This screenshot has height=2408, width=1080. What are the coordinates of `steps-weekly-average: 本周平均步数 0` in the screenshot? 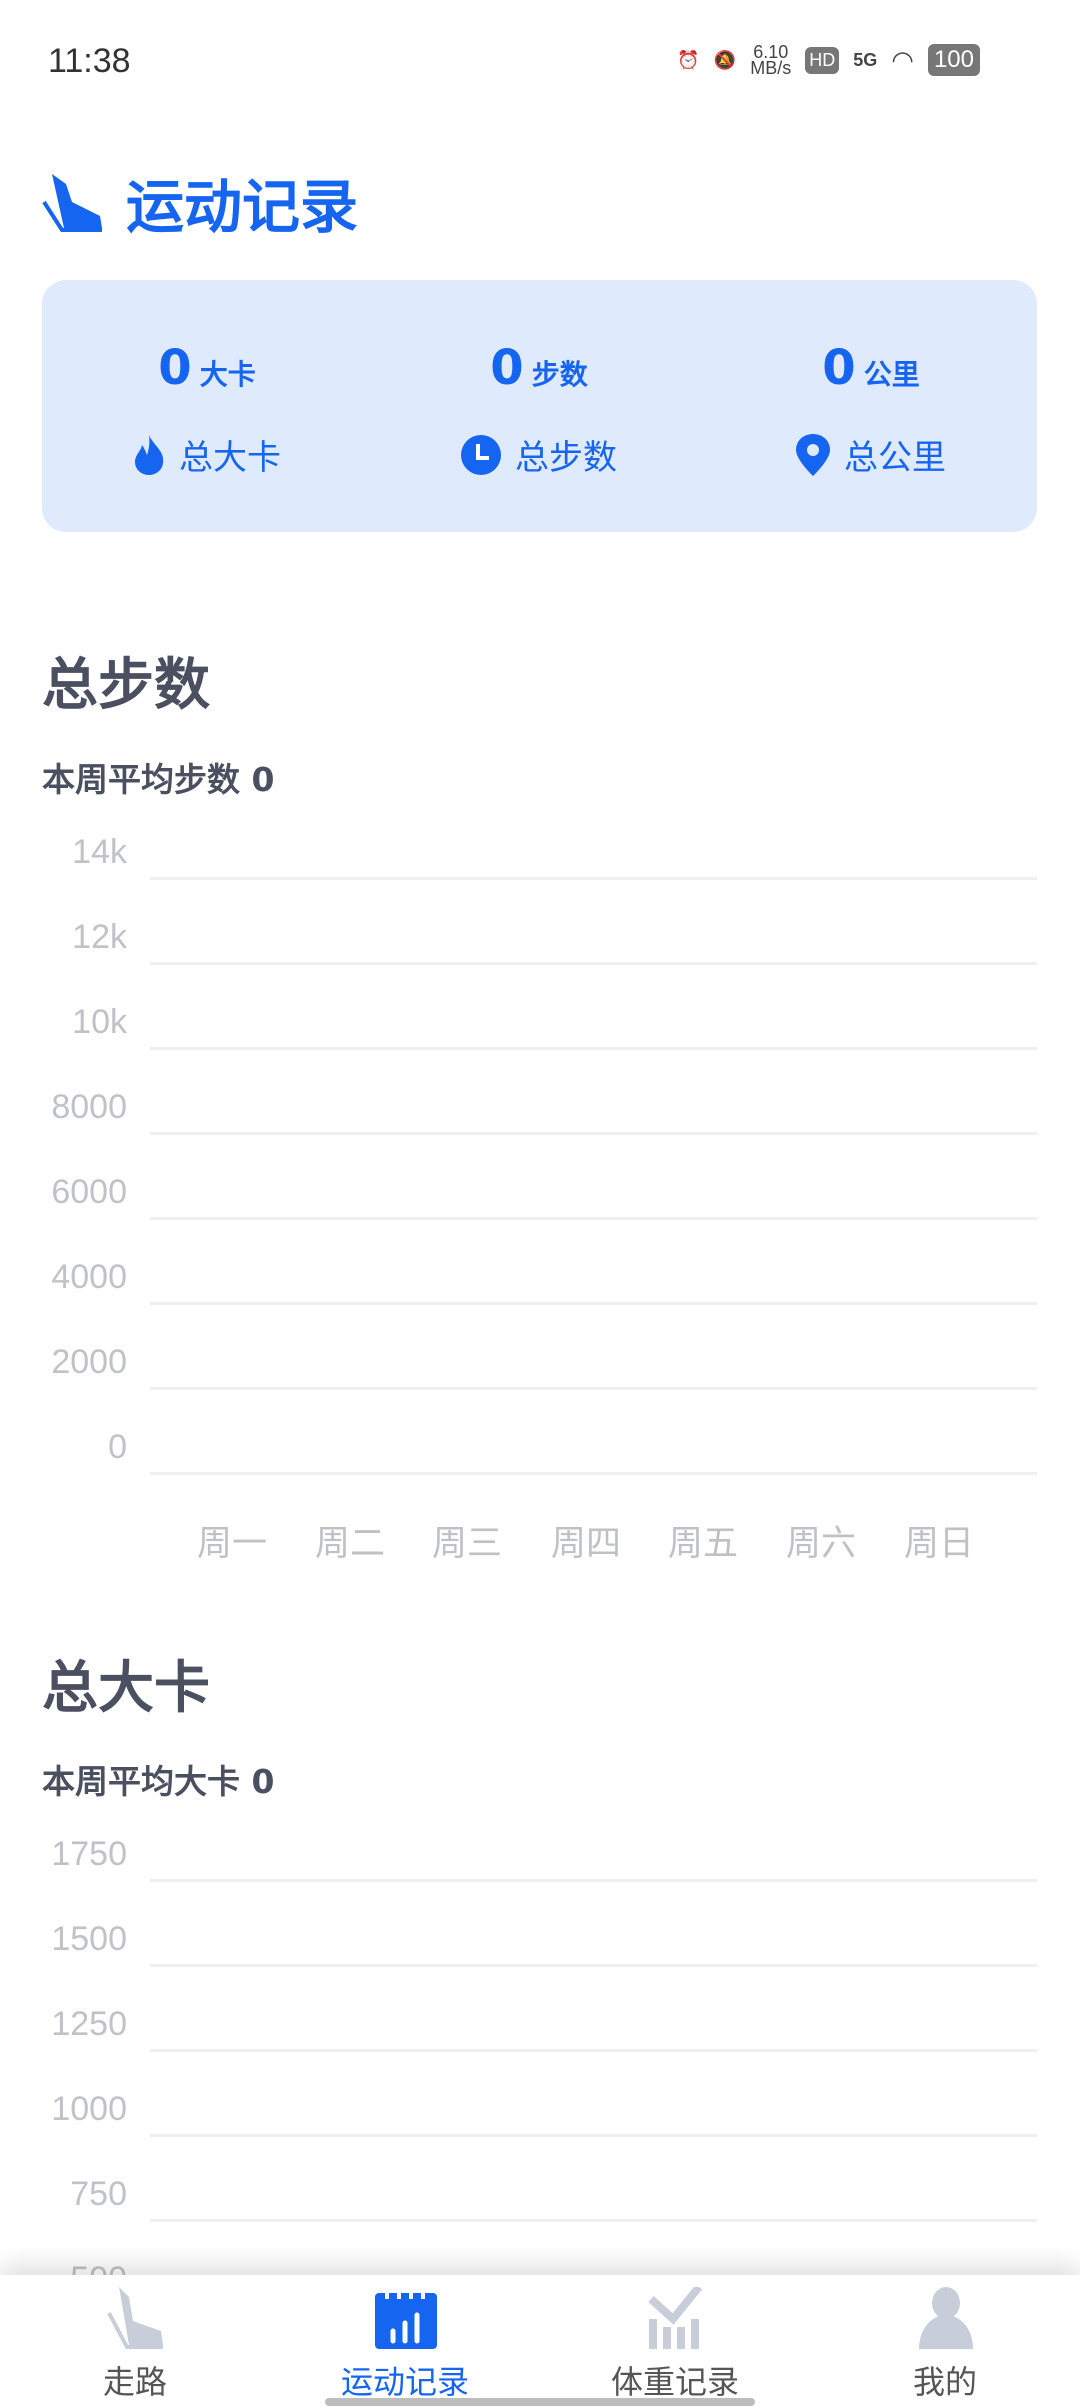 It's located at (158, 779).